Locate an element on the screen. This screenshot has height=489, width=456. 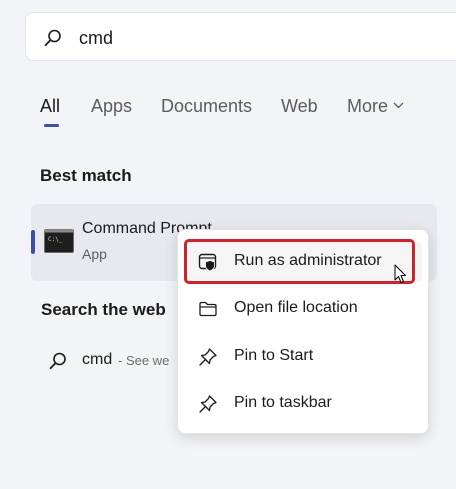
search-box: cmd is located at coordinates (240, 36).